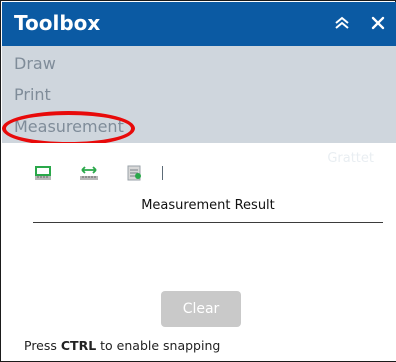 This screenshot has width=396, height=362. I want to click on collapse-chevrons-icon, so click(342, 23).